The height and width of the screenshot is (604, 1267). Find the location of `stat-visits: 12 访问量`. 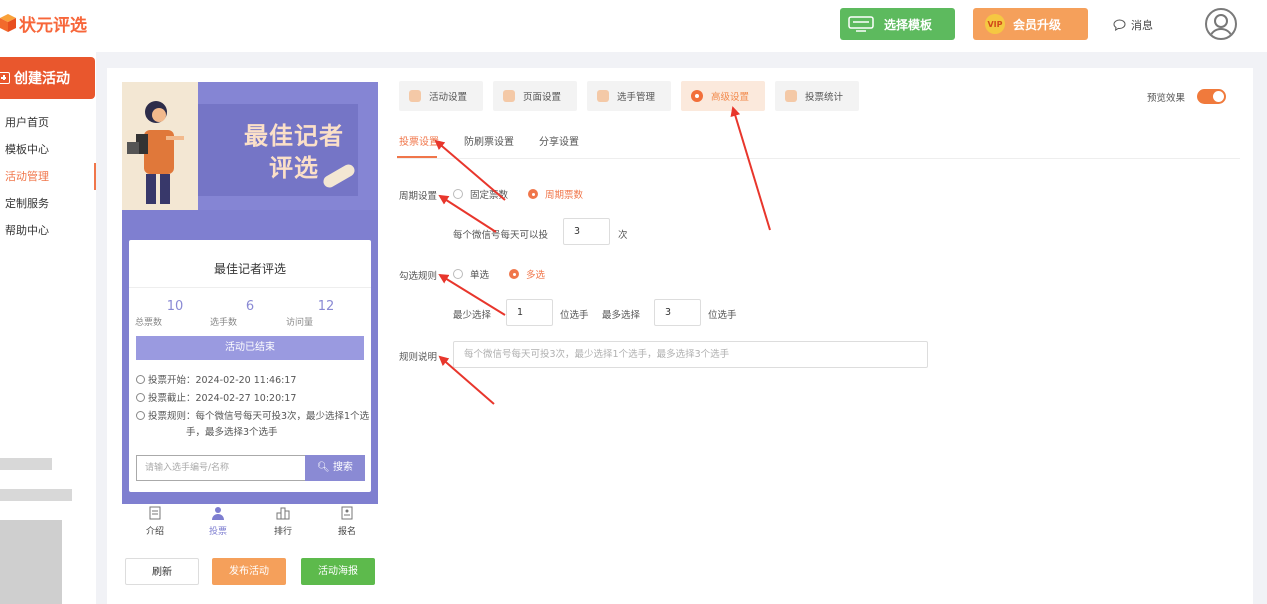

stat-visits: 12 访问量 is located at coordinates (326, 313).